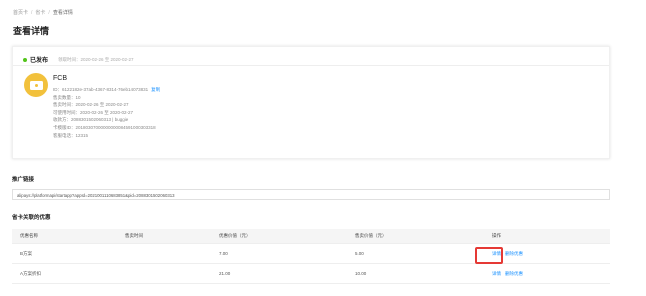  I want to click on coupon-id: ID：6122182e-37ab-4367-8314-76eb14073831, so click(101, 89).